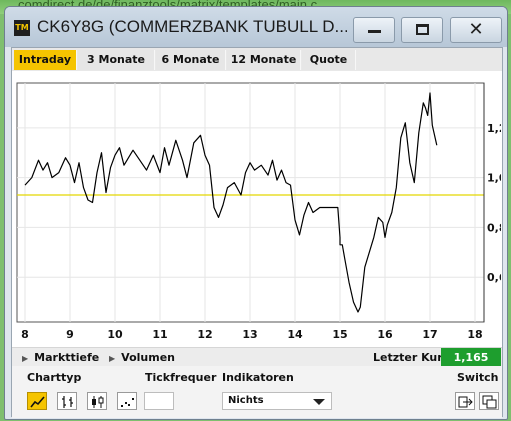 Image resolution: width=511 pixels, height=421 pixels. Describe the element at coordinates (474, 334) in the screenshot. I see `x-tick-label: 18` at that location.